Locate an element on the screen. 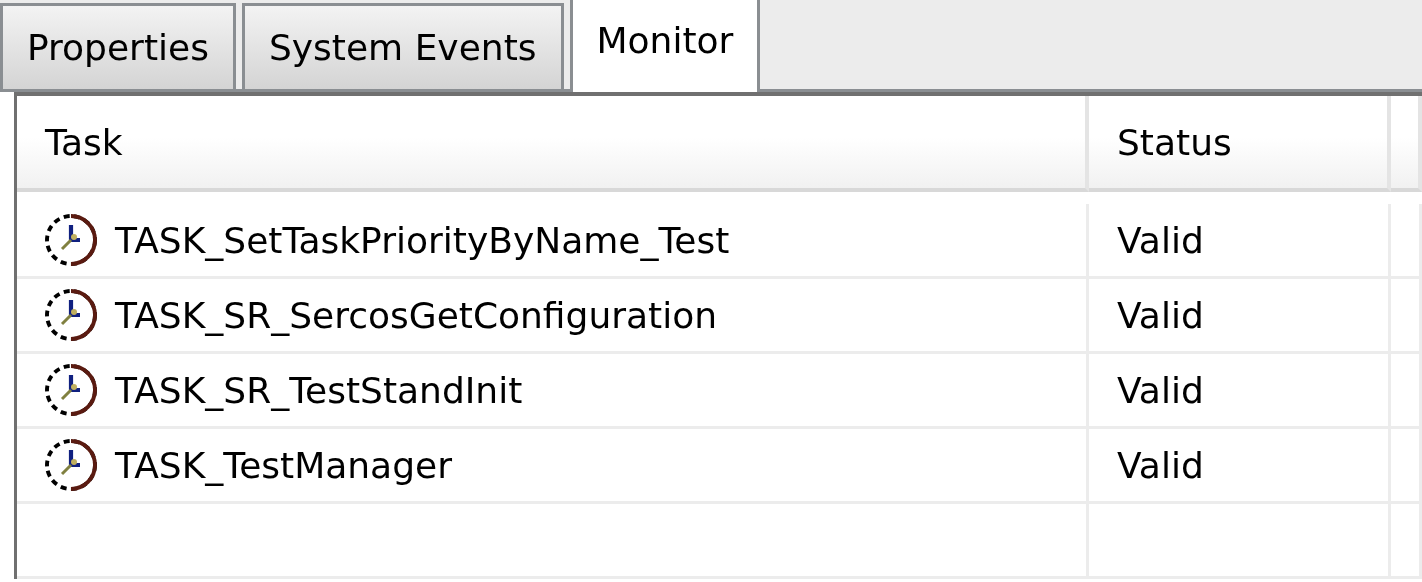 Image resolution: width=1422 pixels, height=582 pixels. task-name: TASK_TestManager is located at coordinates (283, 465).